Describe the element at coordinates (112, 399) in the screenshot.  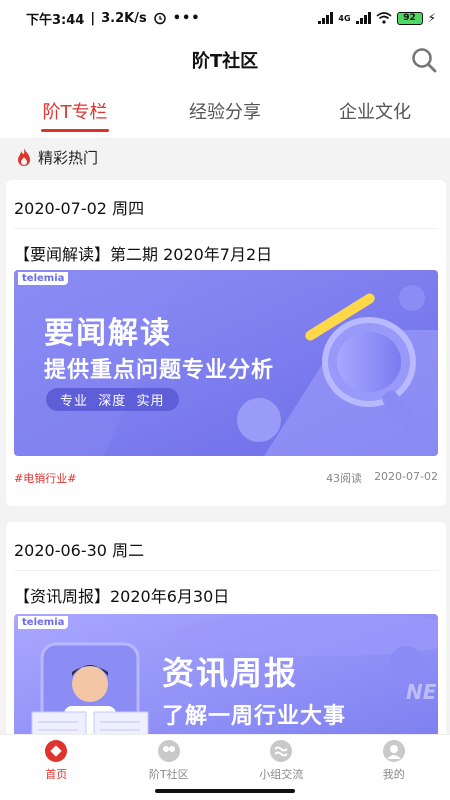
I see `banner-chips: 专业 深度 实用` at that location.